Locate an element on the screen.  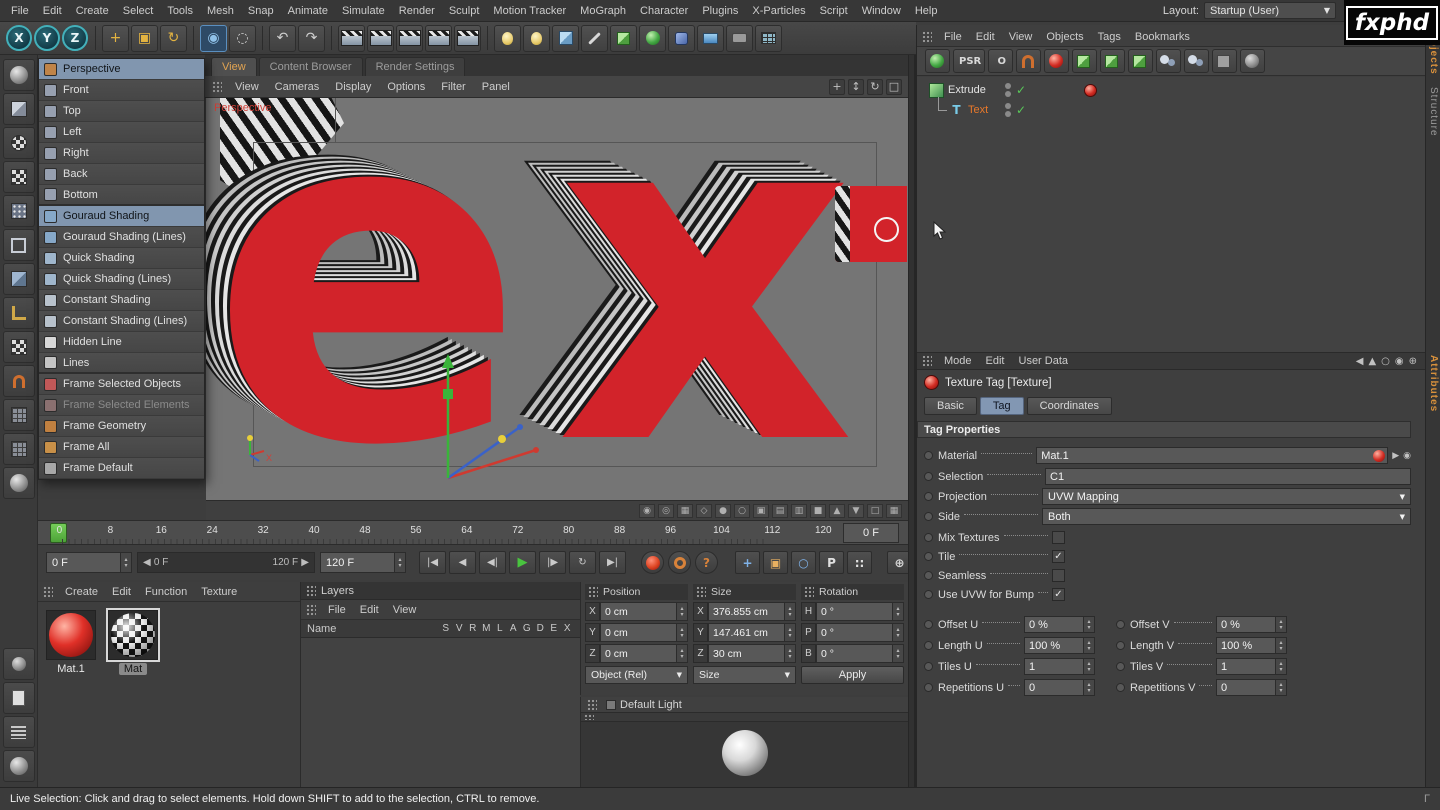
current-frame-field: 0 F ▴ ▾ is located at coordinates (89, 562).